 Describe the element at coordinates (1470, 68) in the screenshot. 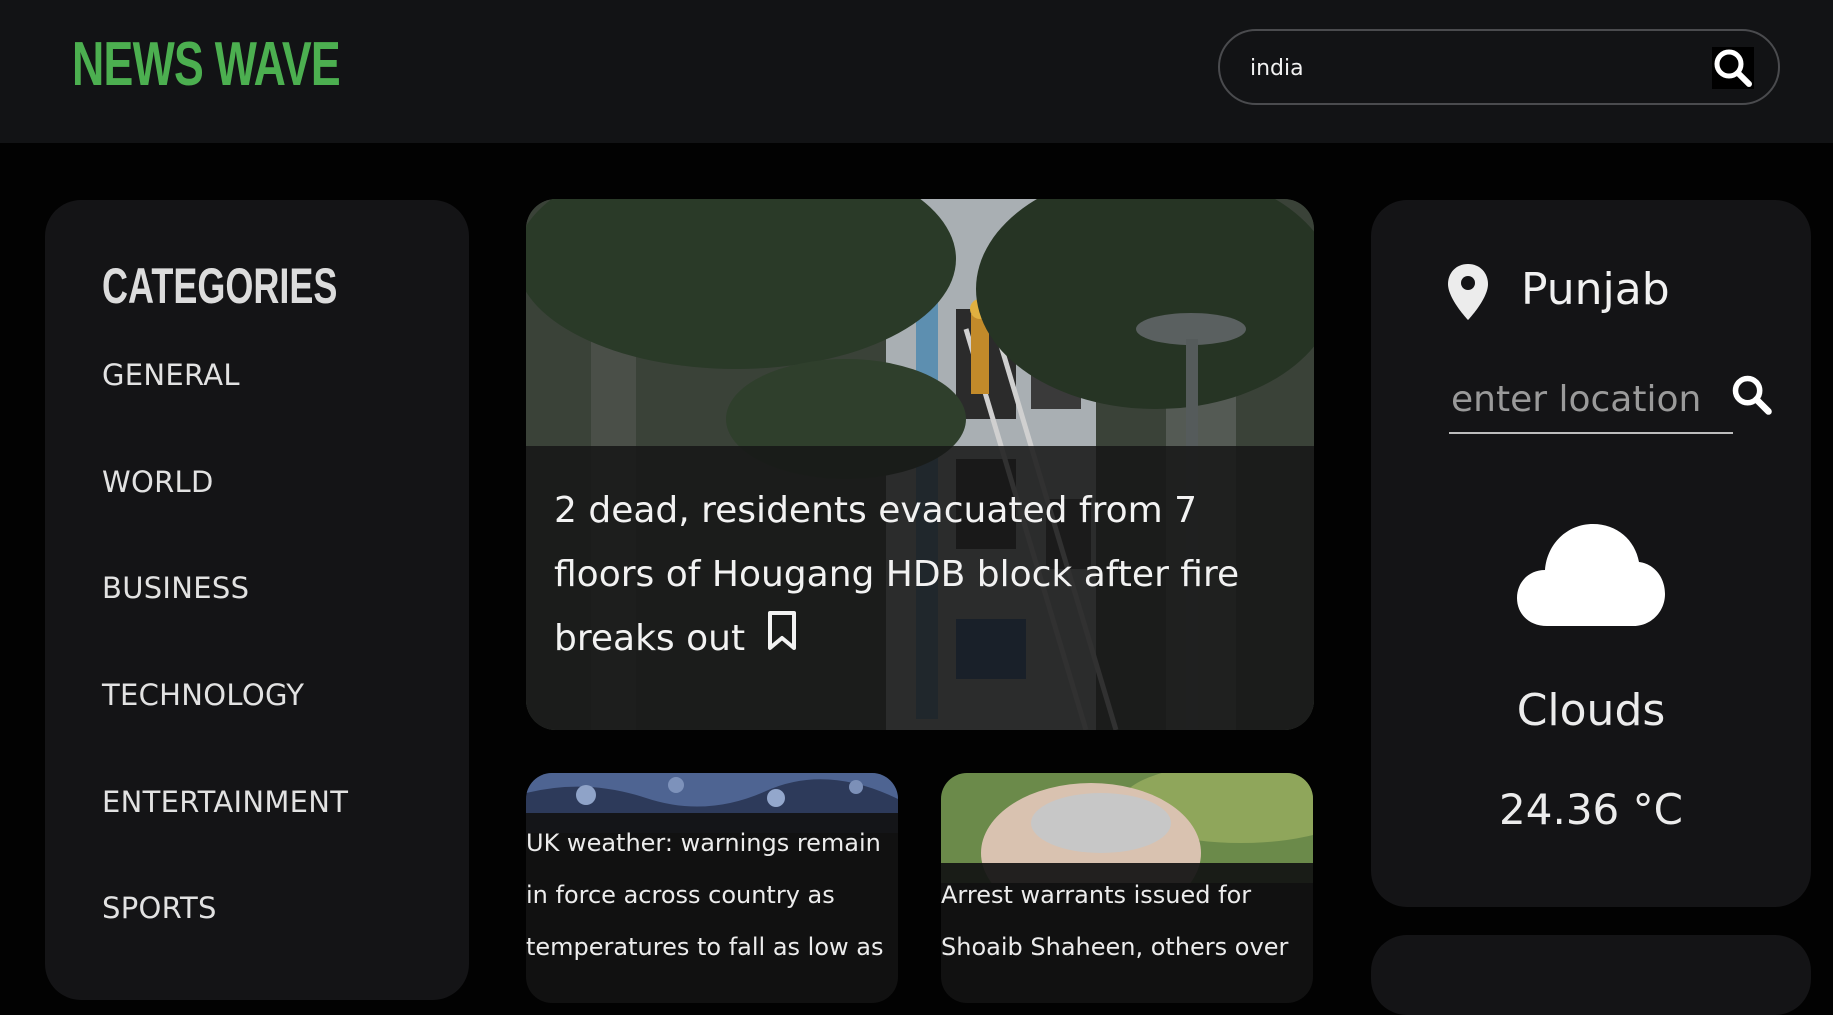

I see `search-input` at that location.